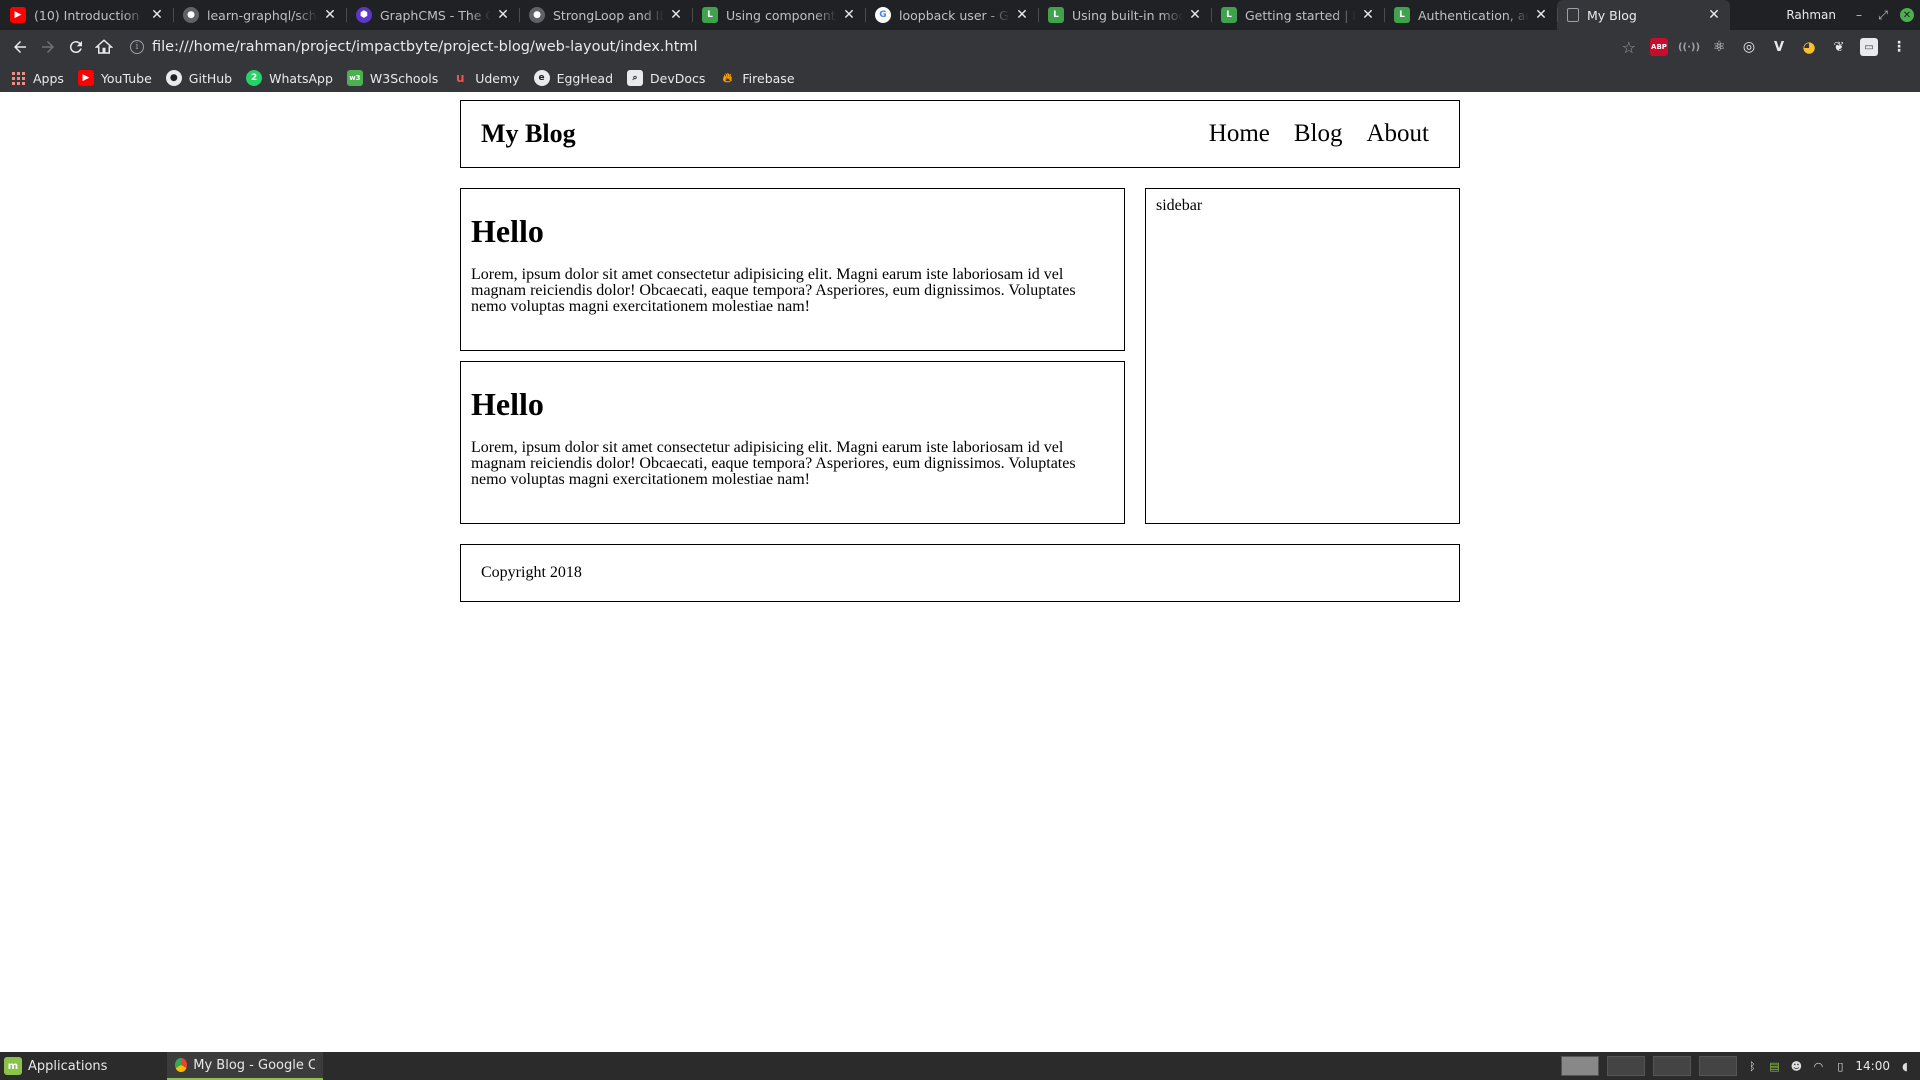  I want to click on tab-authentication: L Authentication, auth ✕, so click(1470, 15).